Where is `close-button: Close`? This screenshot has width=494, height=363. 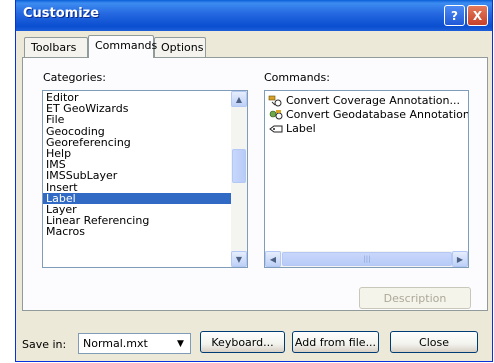 close-button: Close is located at coordinates (434, 342).